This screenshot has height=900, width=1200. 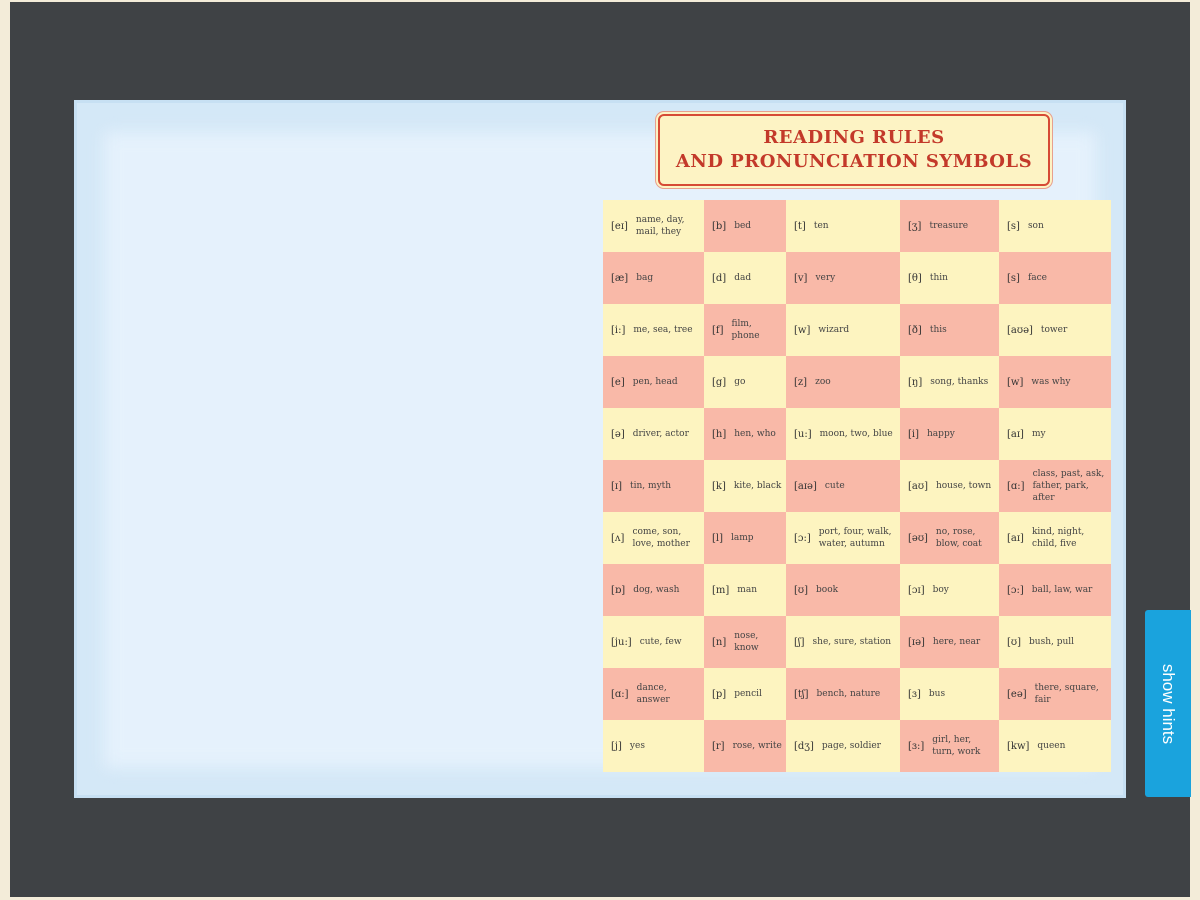 I want to click on example-words: my, so click(x=1038, y=434).